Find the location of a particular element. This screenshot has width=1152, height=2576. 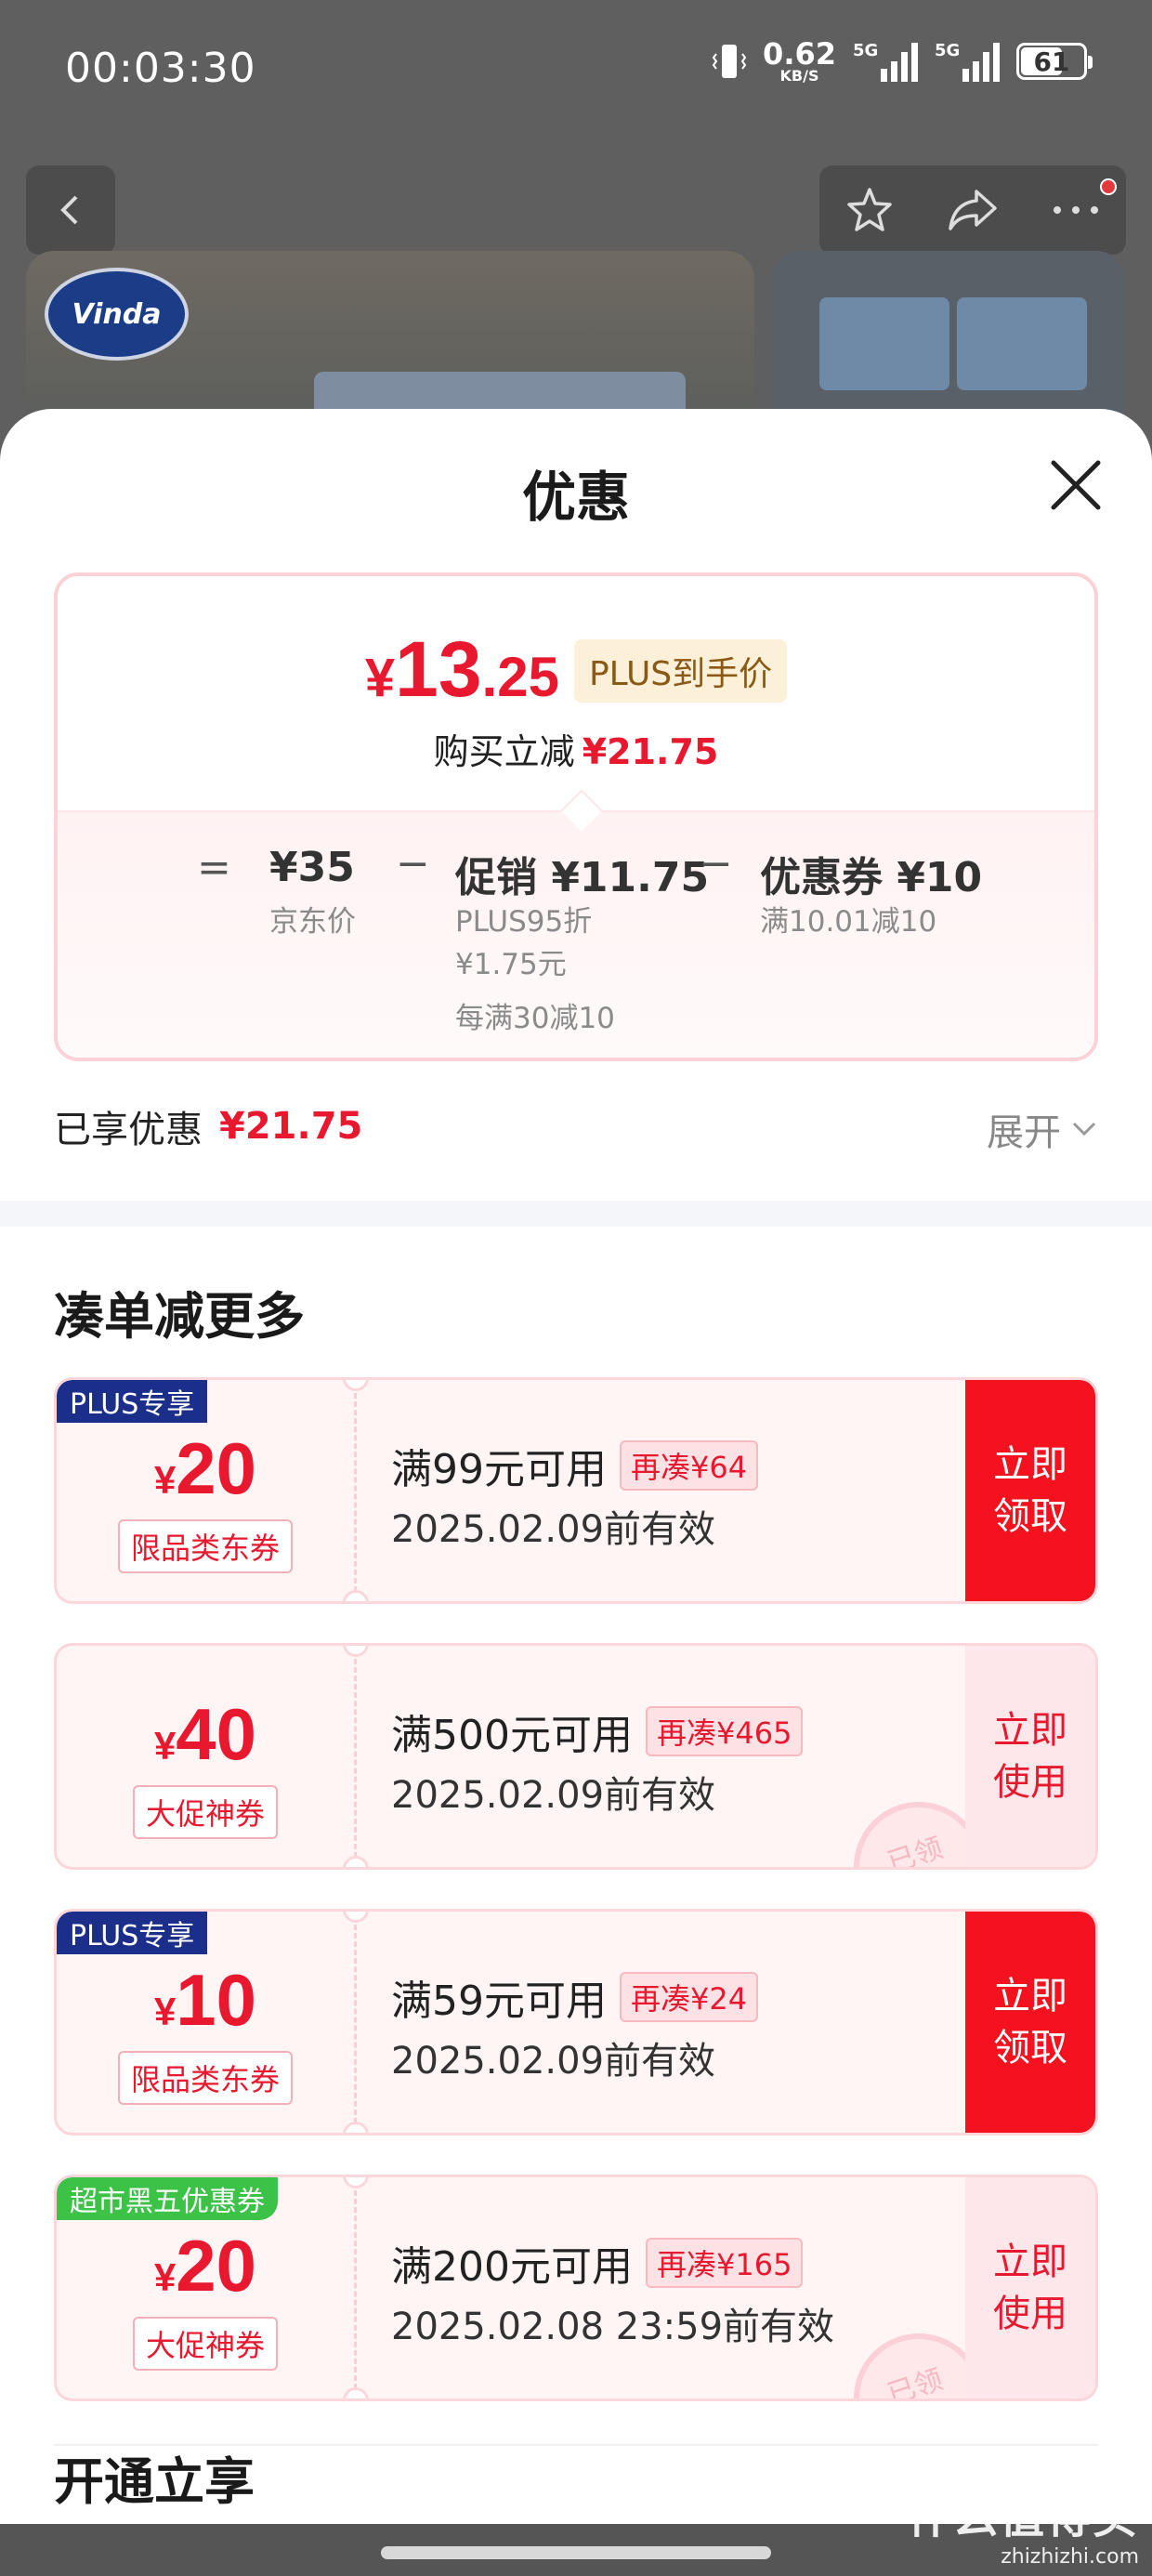

coupon-value-panel: PLUS专享 ¥10 限品类东券 is located at coordinates (205, 2022).